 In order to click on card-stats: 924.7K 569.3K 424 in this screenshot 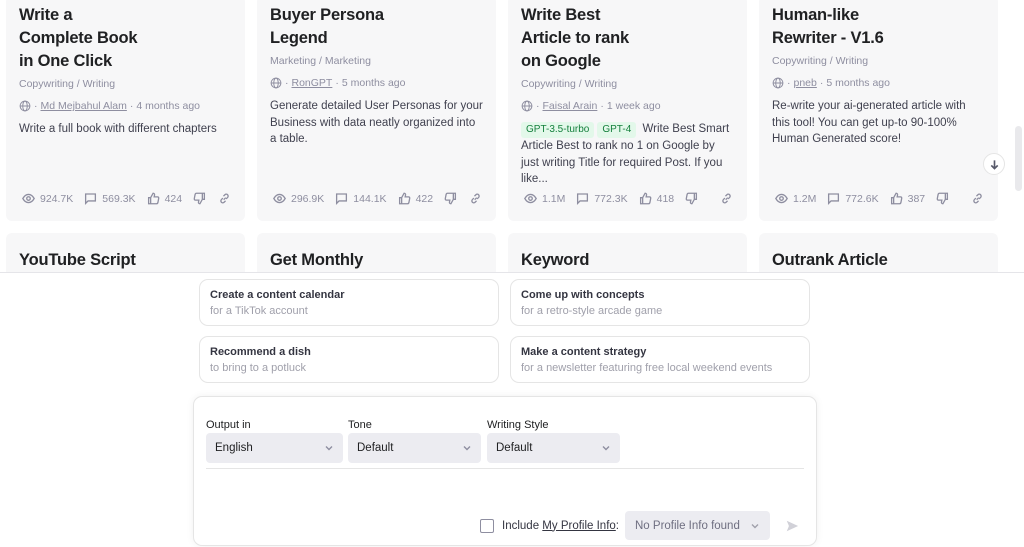, I will do `click(126, 198)`.